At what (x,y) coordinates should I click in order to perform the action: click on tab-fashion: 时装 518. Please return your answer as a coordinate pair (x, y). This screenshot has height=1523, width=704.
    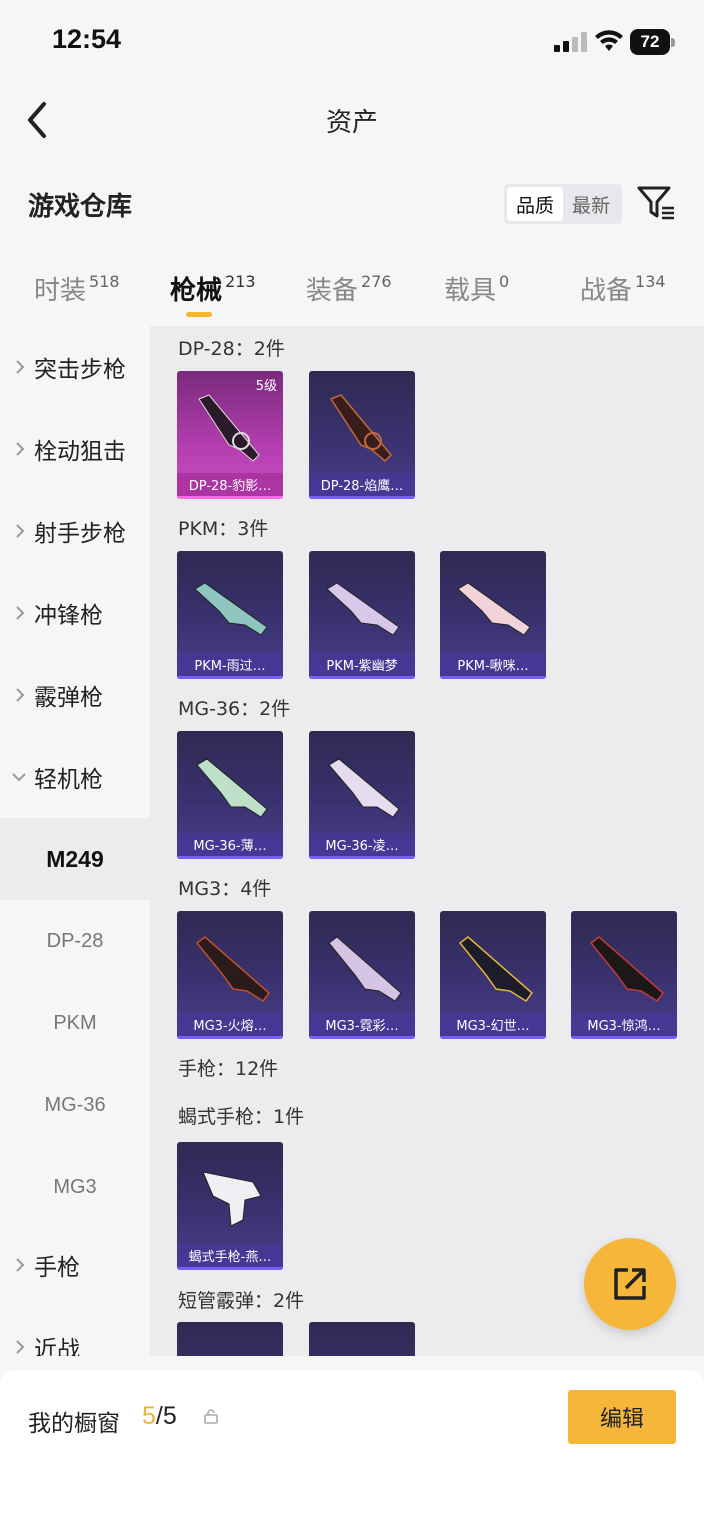
    Looking at the image, I should click on (77, 288).